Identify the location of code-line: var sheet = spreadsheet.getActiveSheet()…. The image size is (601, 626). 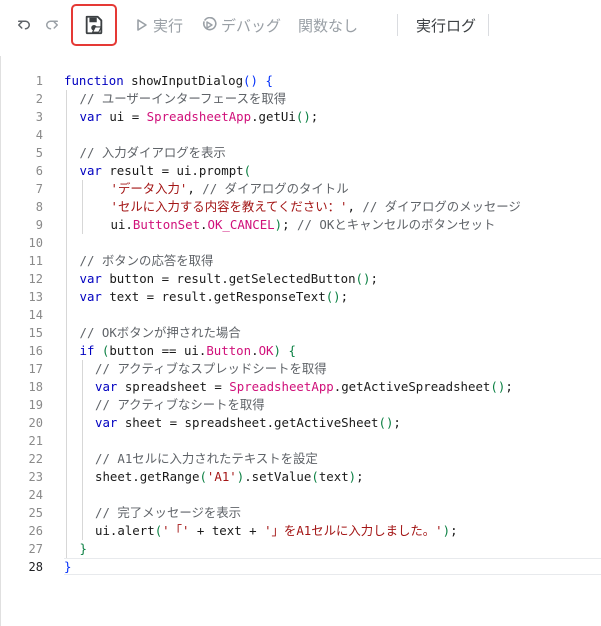
(332, 423).